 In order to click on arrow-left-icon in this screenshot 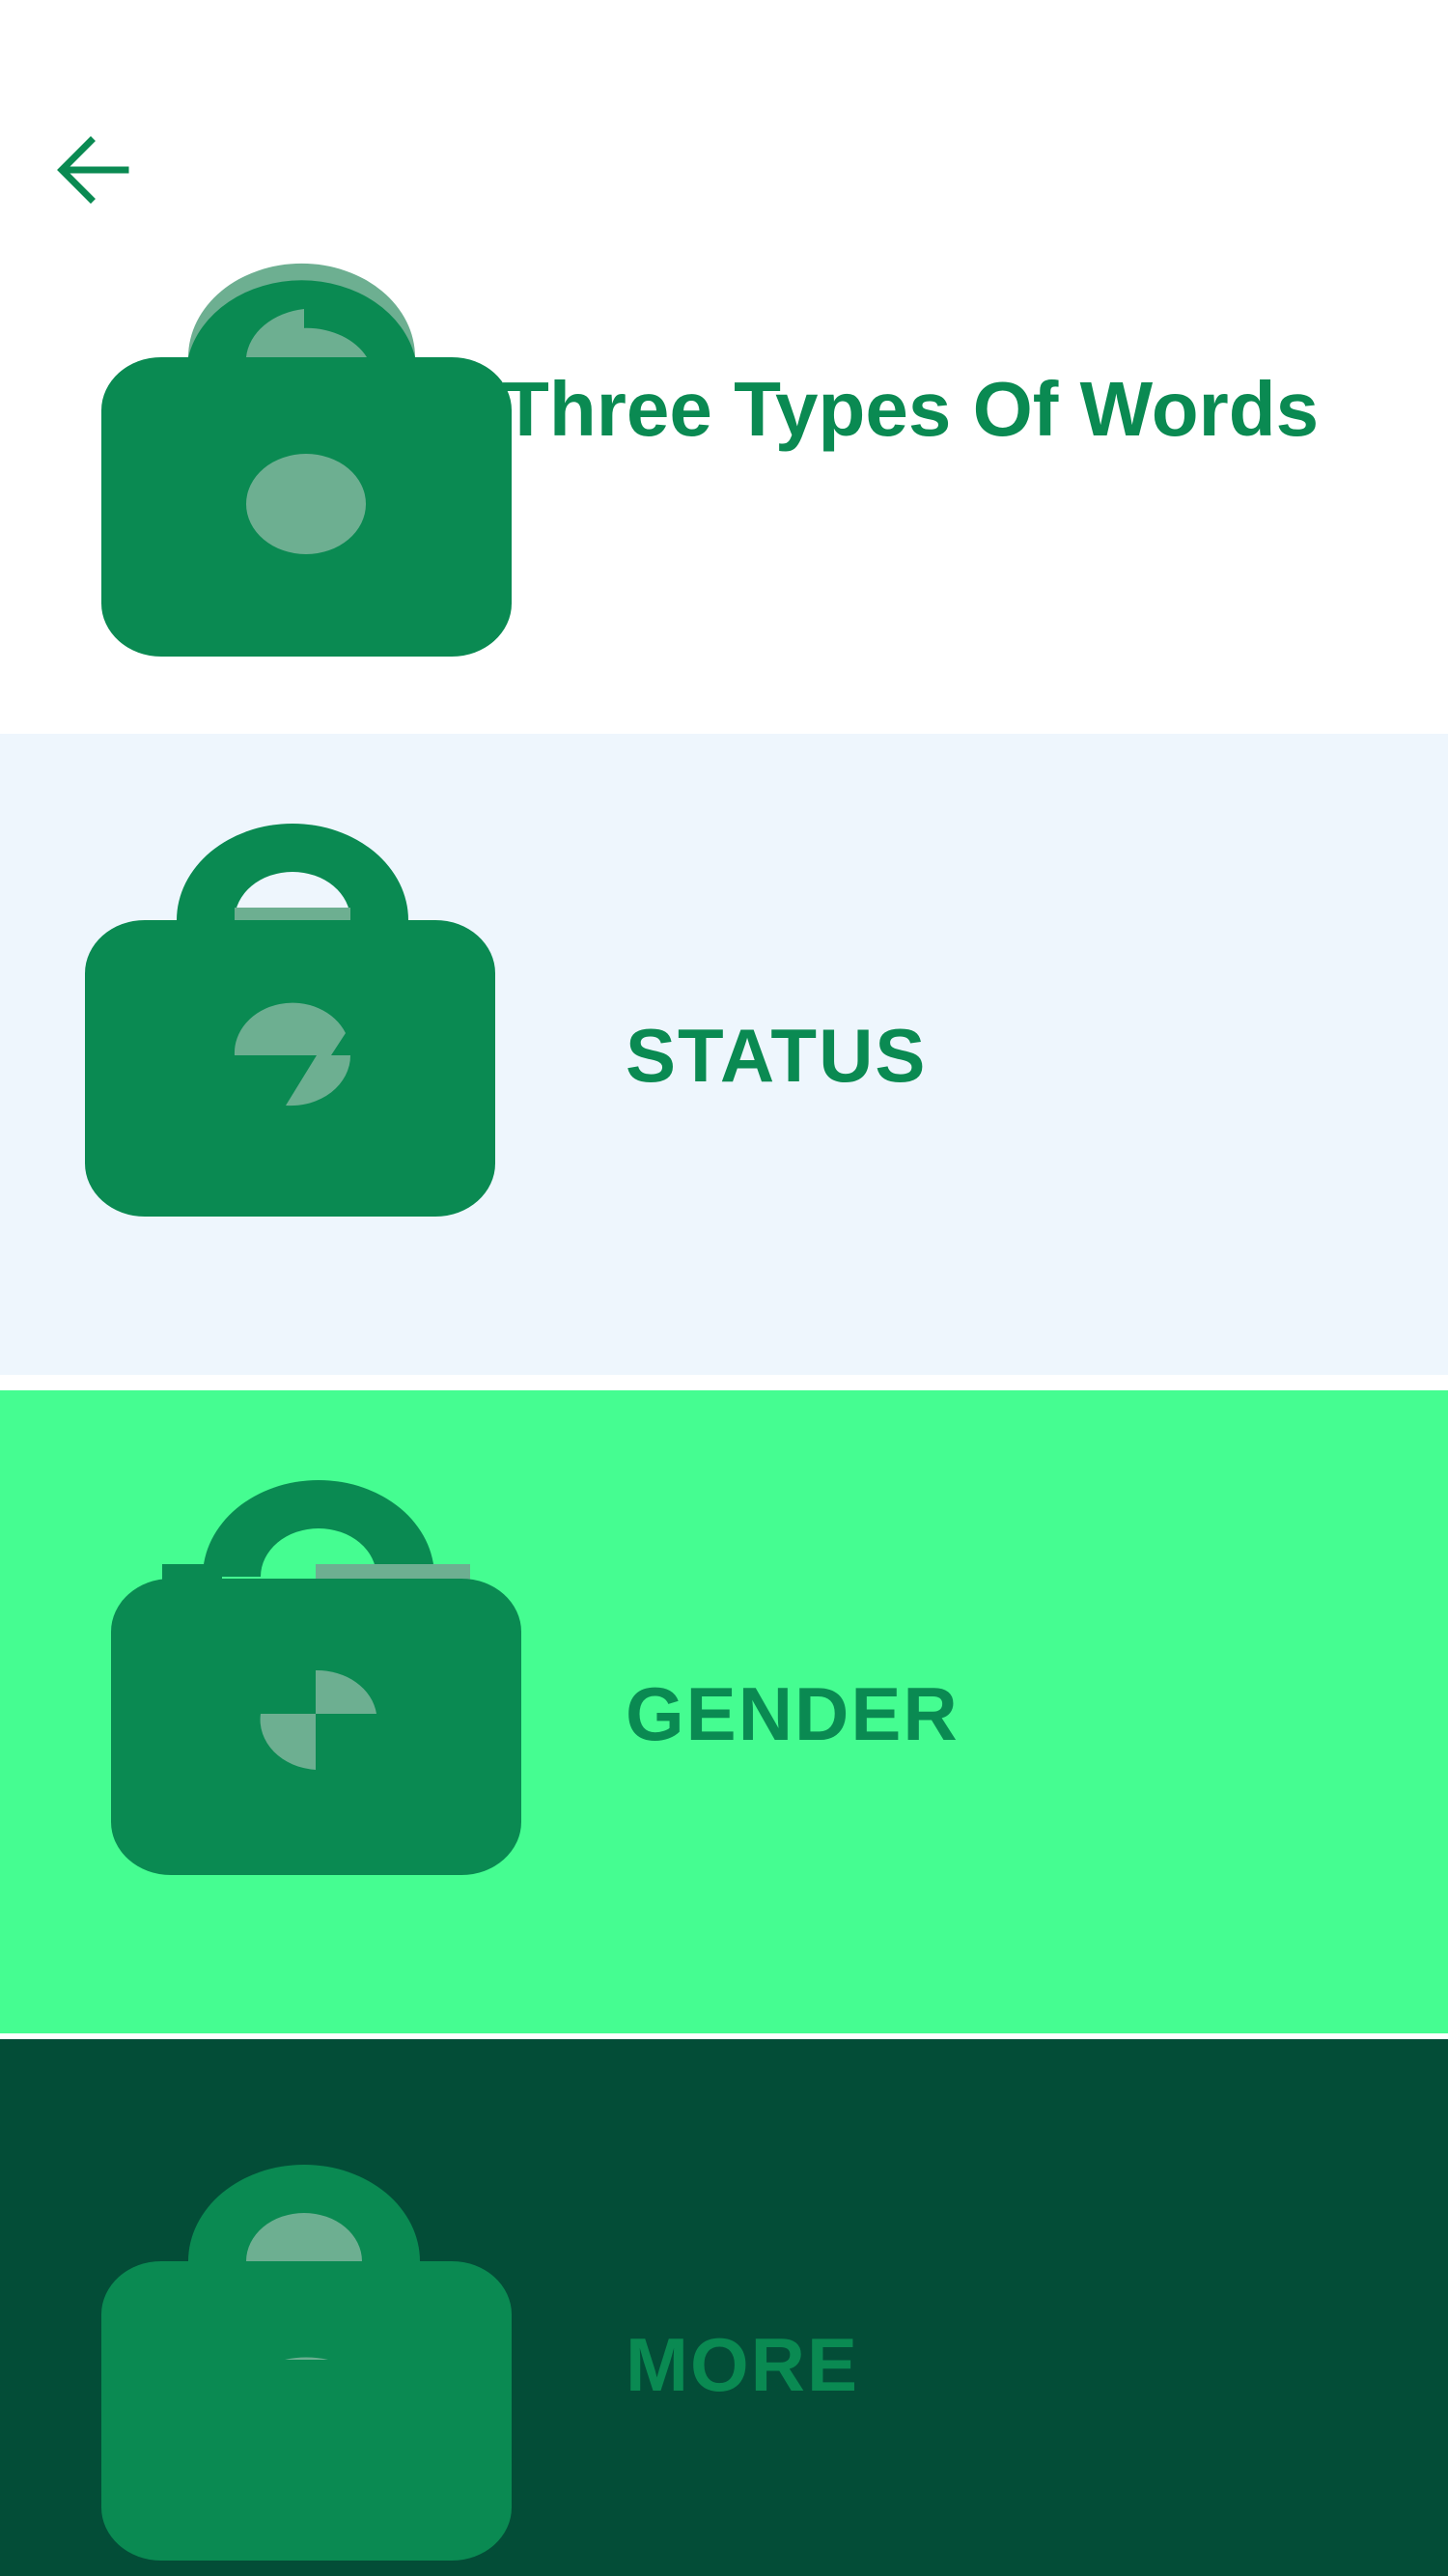, I will do `click(93, 170)`.